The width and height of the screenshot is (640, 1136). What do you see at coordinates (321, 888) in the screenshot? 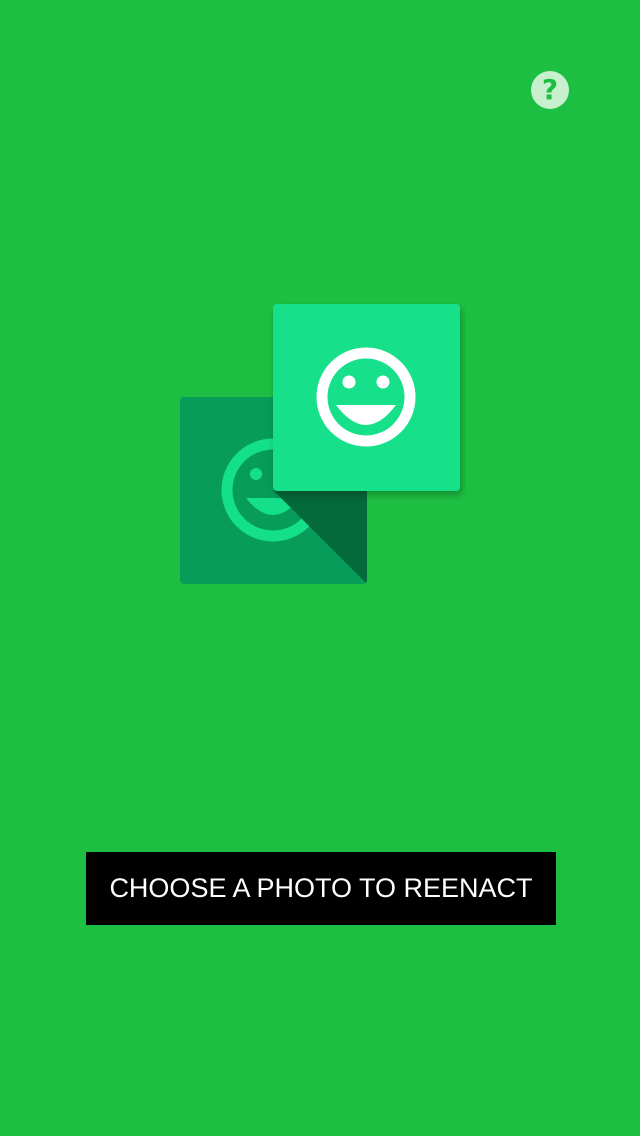
I see `choose-photo-button: CHOOSE A PHOTO TO REENACT` at bounding box center [321, 888].